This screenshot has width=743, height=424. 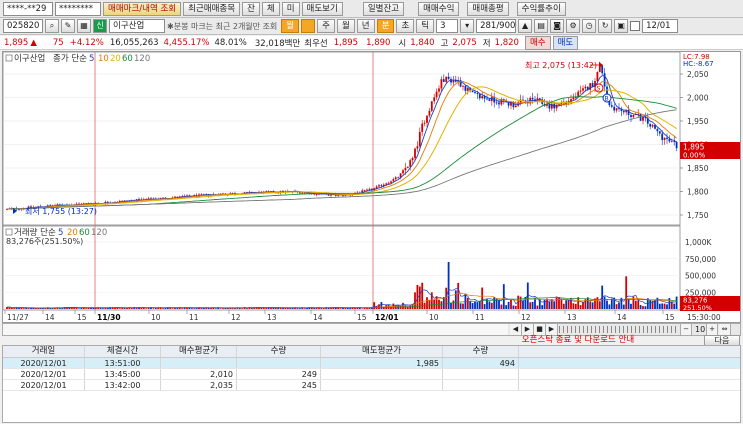 What do you see at coordinates (134, 42) in the screenshot?
I see `volume: 16,055,263` at bounding box center [134, 42].